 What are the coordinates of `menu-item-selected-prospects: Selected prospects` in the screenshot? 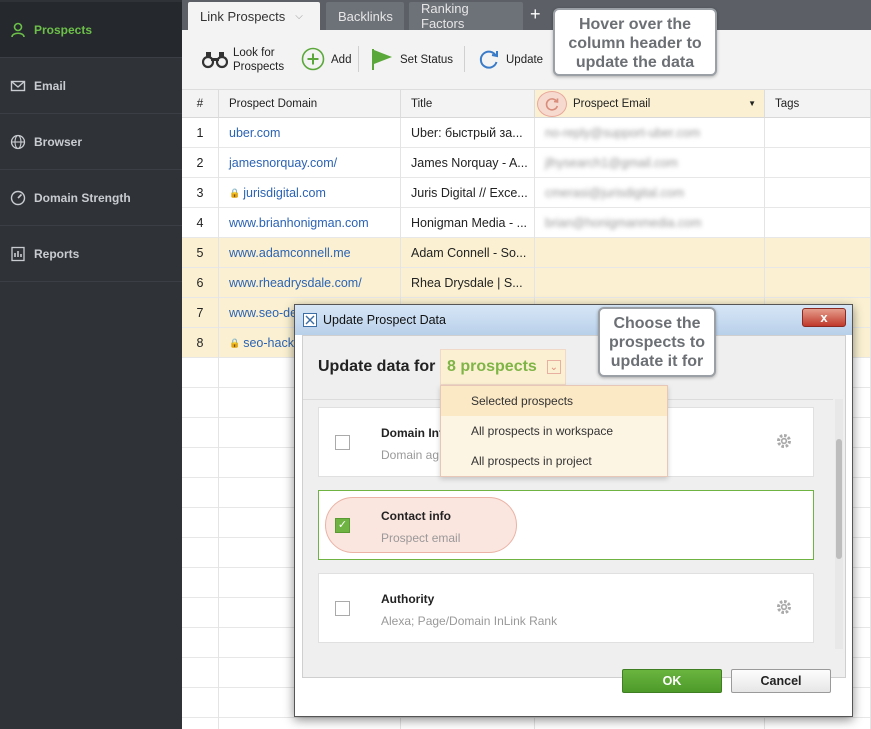 It's located at (554, 401).